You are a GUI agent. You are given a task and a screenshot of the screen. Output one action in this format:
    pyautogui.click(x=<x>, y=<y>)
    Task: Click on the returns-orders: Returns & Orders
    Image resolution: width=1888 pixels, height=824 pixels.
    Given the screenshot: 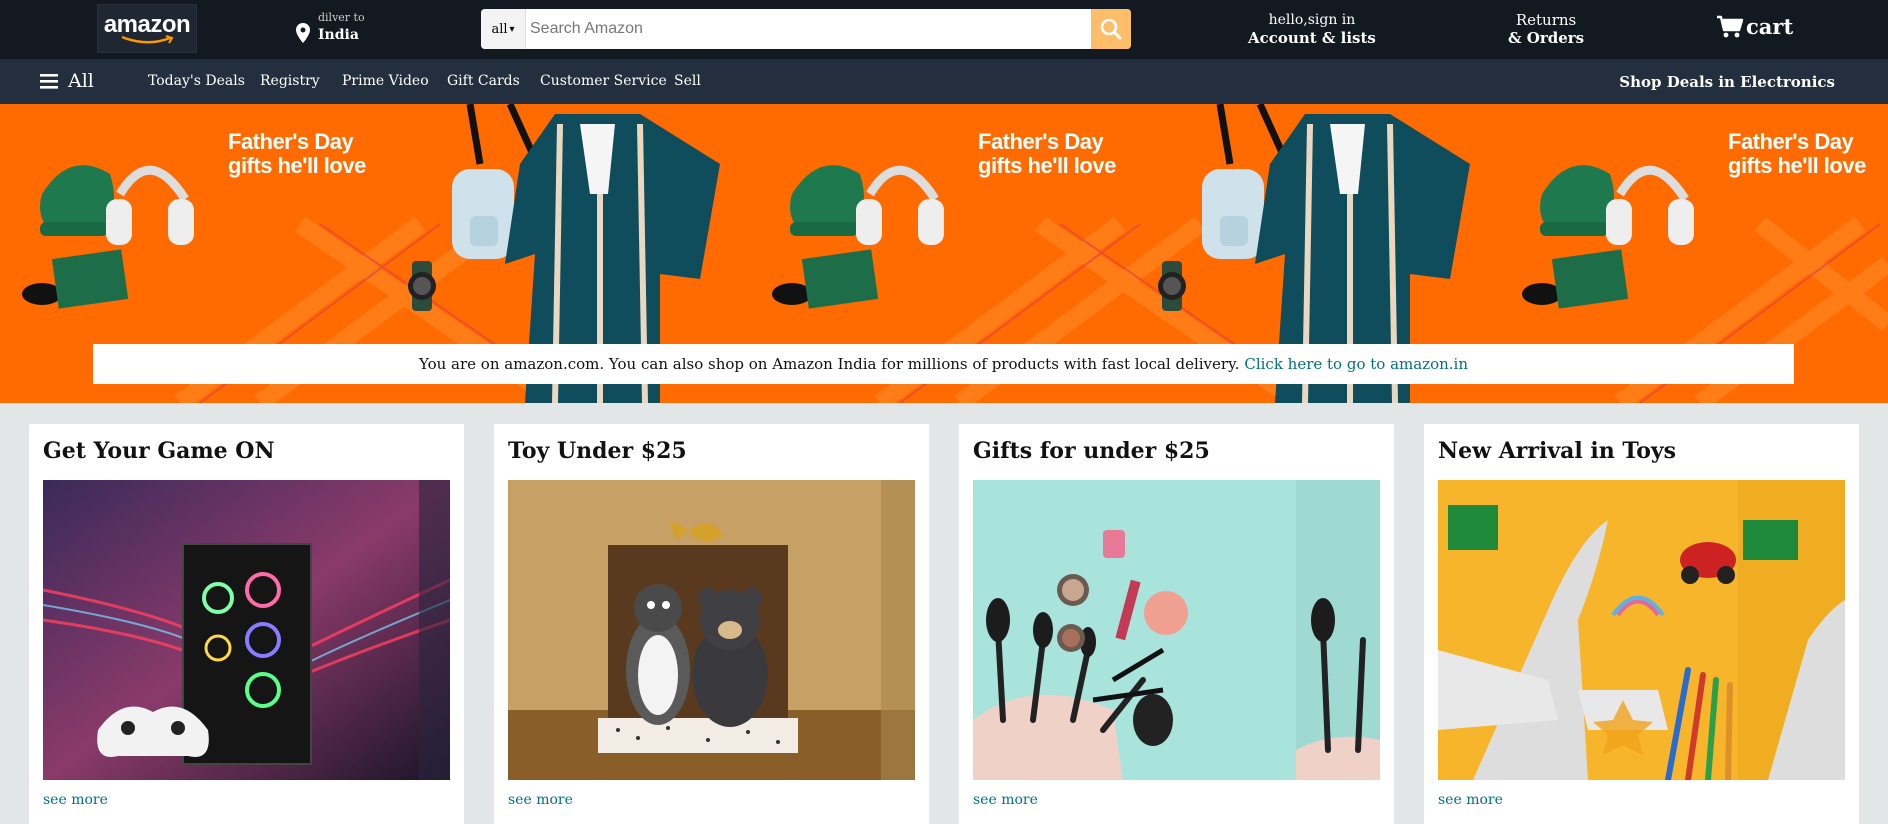 What is the action you would take?
    pyautogui.click(x=1546, y=29)
    